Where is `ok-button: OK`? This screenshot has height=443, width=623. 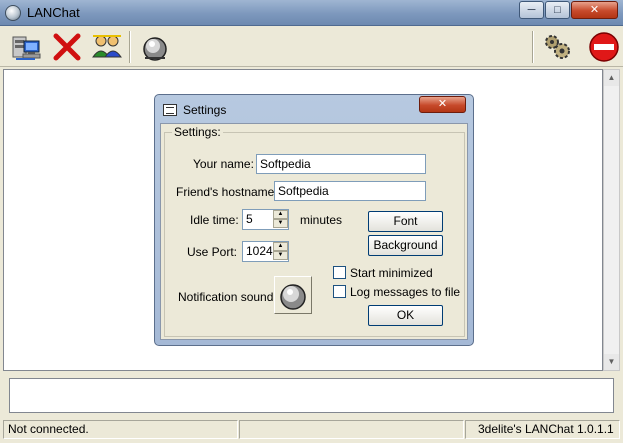 ok-button: OK is located at coordinates (405, 315).